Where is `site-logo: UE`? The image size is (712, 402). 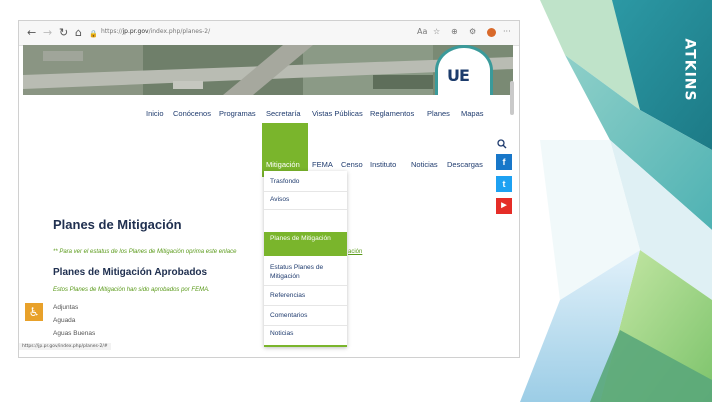
site-logo: UE is located at coordinates (464, 70).